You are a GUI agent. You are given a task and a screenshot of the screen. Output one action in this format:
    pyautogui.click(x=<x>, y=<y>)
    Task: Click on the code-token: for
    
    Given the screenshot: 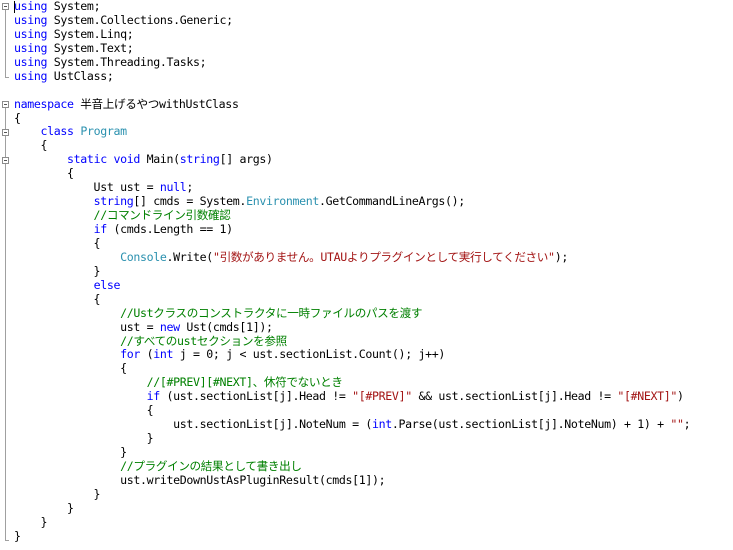 What is the action you would take?
    pyautogui.click(x=130, y=354)
    